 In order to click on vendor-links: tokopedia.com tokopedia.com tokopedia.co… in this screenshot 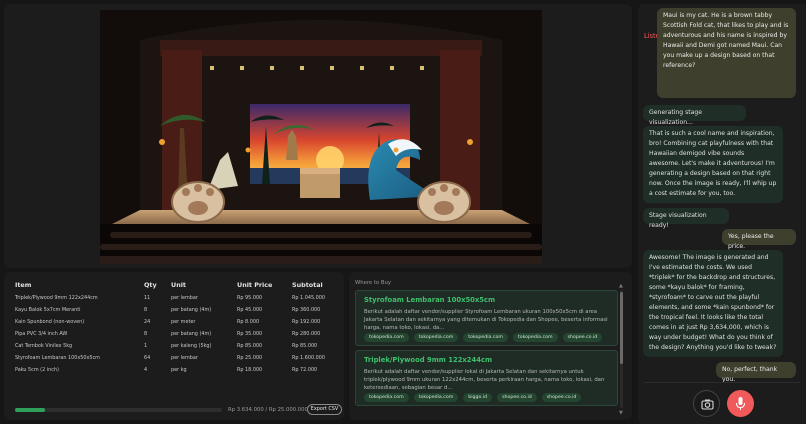, I will do `click(483, 337)`.